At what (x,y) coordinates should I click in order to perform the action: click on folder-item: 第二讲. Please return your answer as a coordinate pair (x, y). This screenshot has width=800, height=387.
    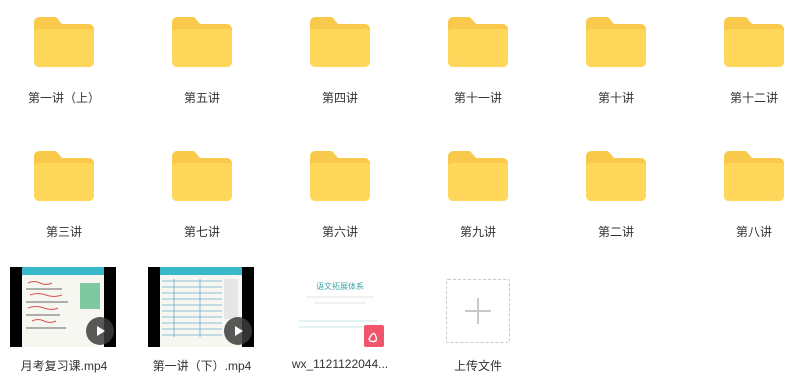
    Looking at the image, I should click on (616, 201).